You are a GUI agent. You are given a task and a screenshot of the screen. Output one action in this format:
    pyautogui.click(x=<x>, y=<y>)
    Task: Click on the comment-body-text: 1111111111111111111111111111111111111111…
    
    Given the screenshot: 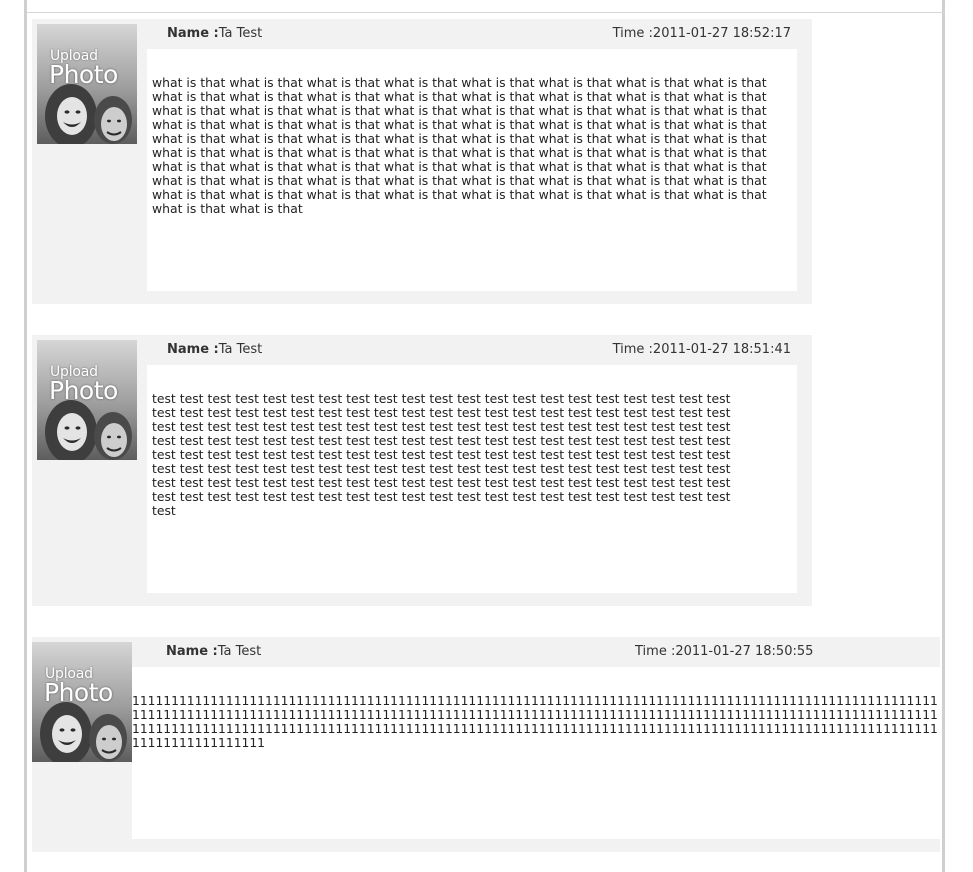 What is the action you would take?
    pyautogui.click(x=535, y=722)
    